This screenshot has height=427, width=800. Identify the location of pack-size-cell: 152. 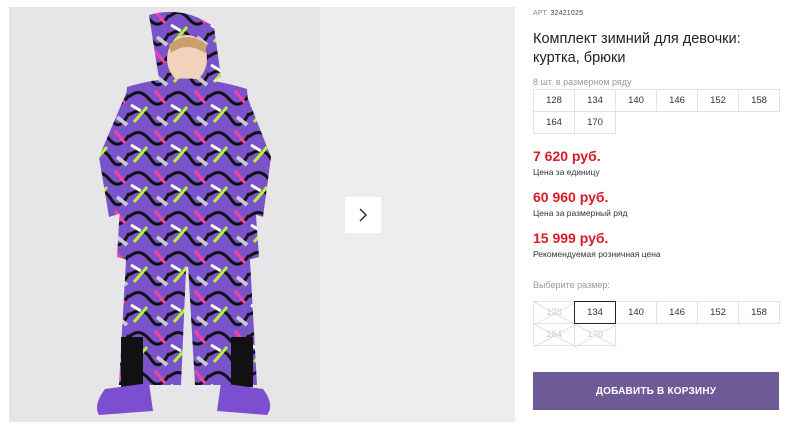
(718, 100).